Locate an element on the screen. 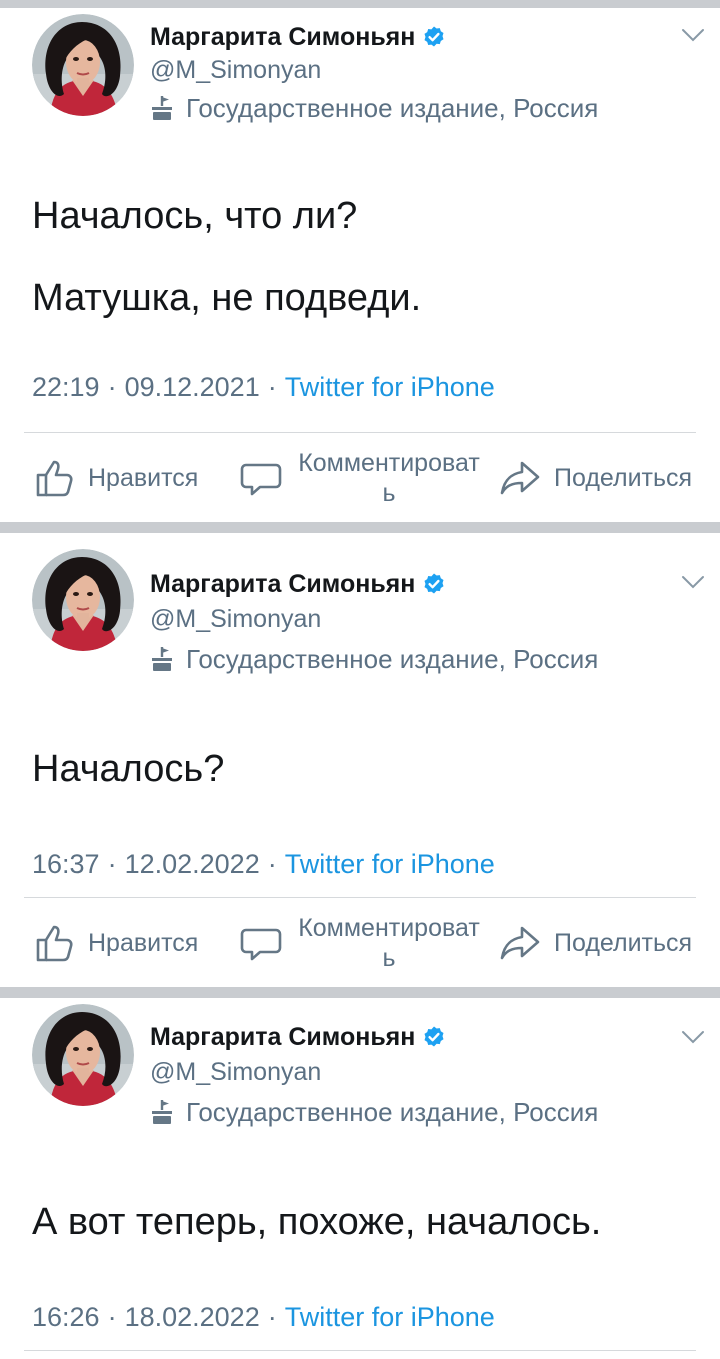  tweet-date: 18.02.2022 is located at coordinates (192, 1317).